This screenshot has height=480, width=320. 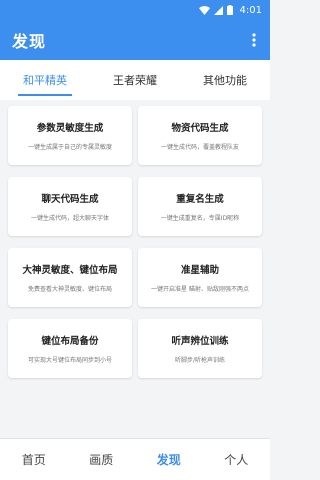 I want to click on card-title: 聊天代码生成, so click(x=70, y=199).